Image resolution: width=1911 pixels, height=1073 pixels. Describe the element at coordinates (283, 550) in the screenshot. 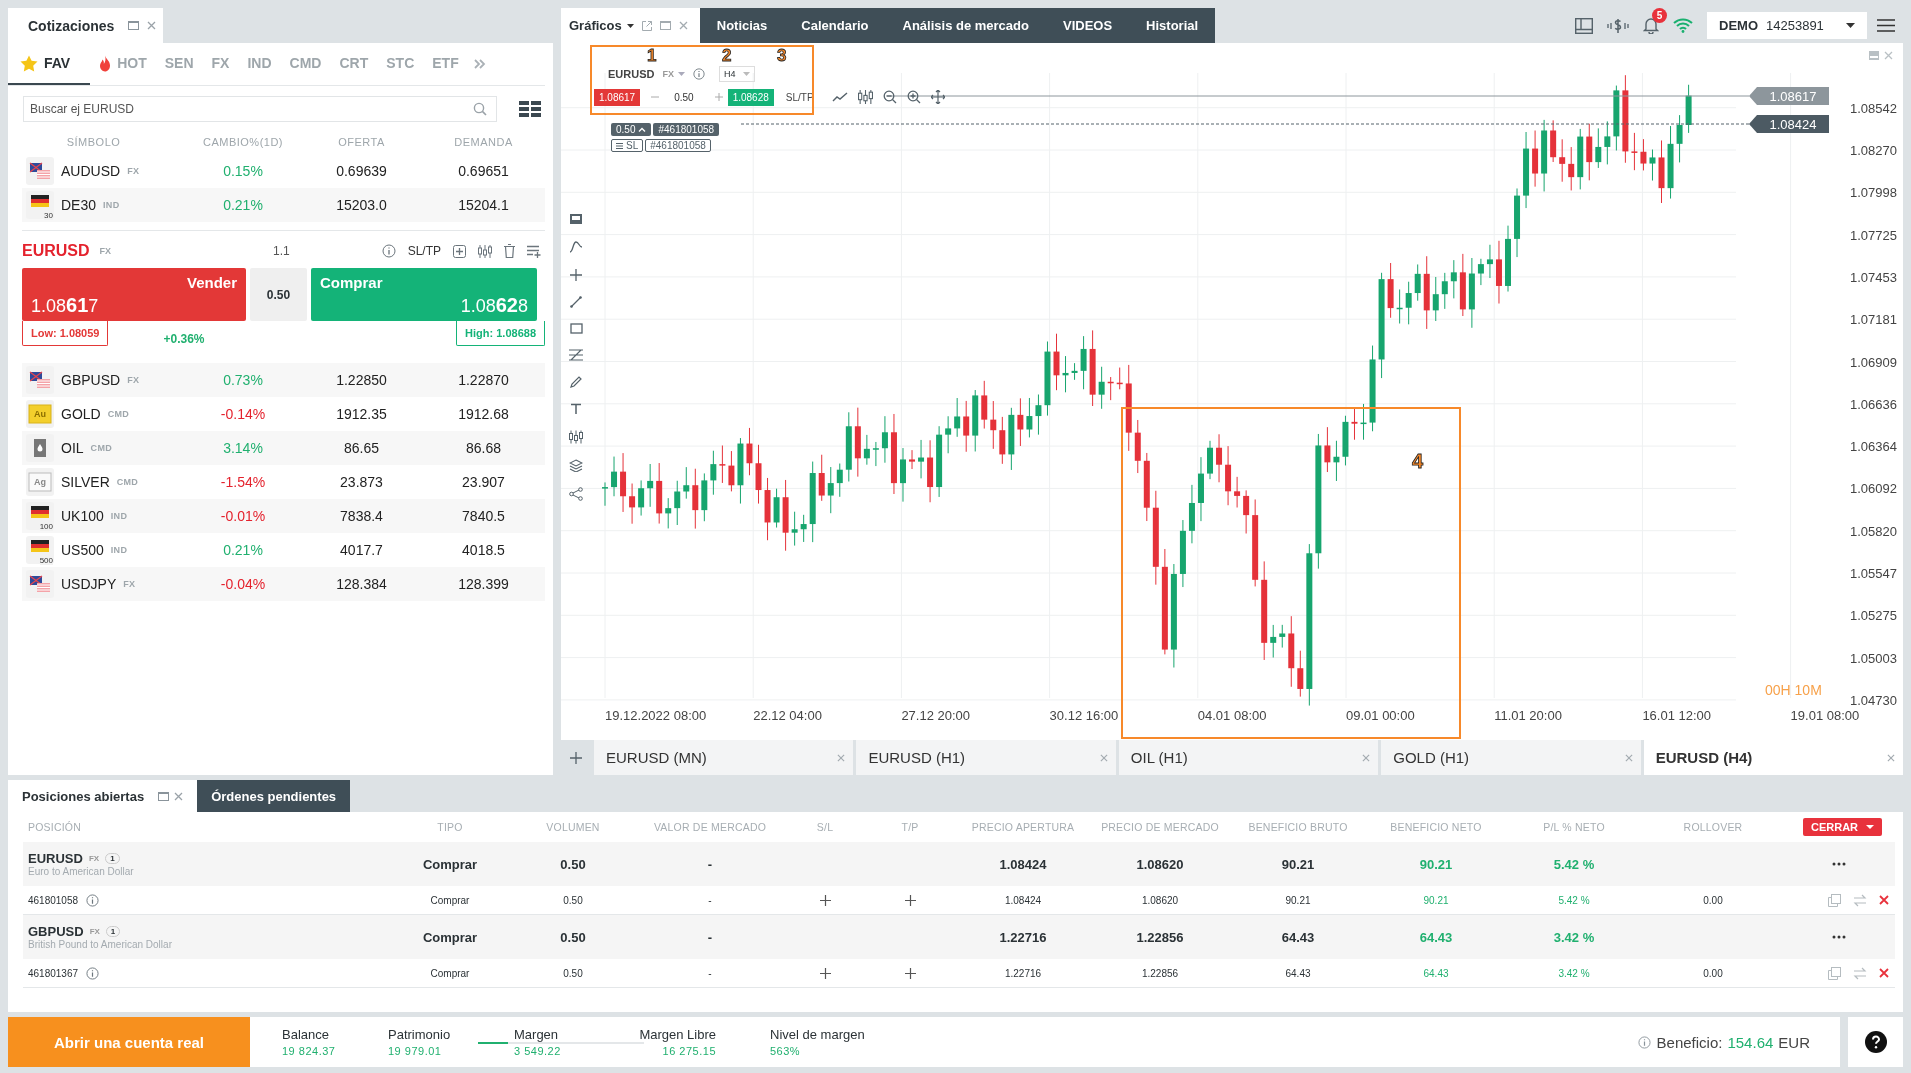

I see `quote-row: 500 US500 IND 0.21% 4017.7 4018.5` at that location.